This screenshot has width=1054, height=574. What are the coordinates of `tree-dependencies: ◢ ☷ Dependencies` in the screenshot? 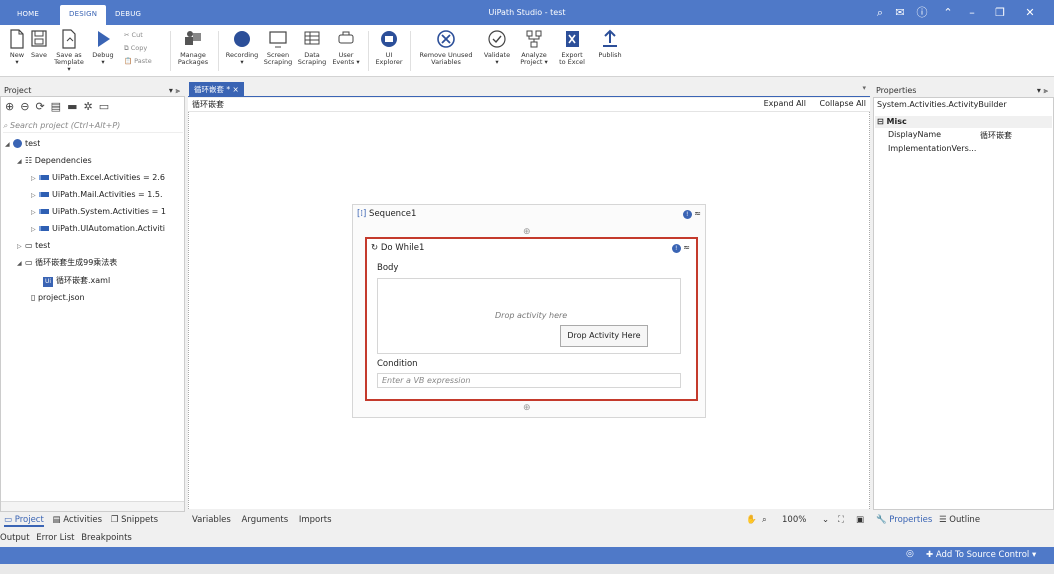 It's located at (54, 161).